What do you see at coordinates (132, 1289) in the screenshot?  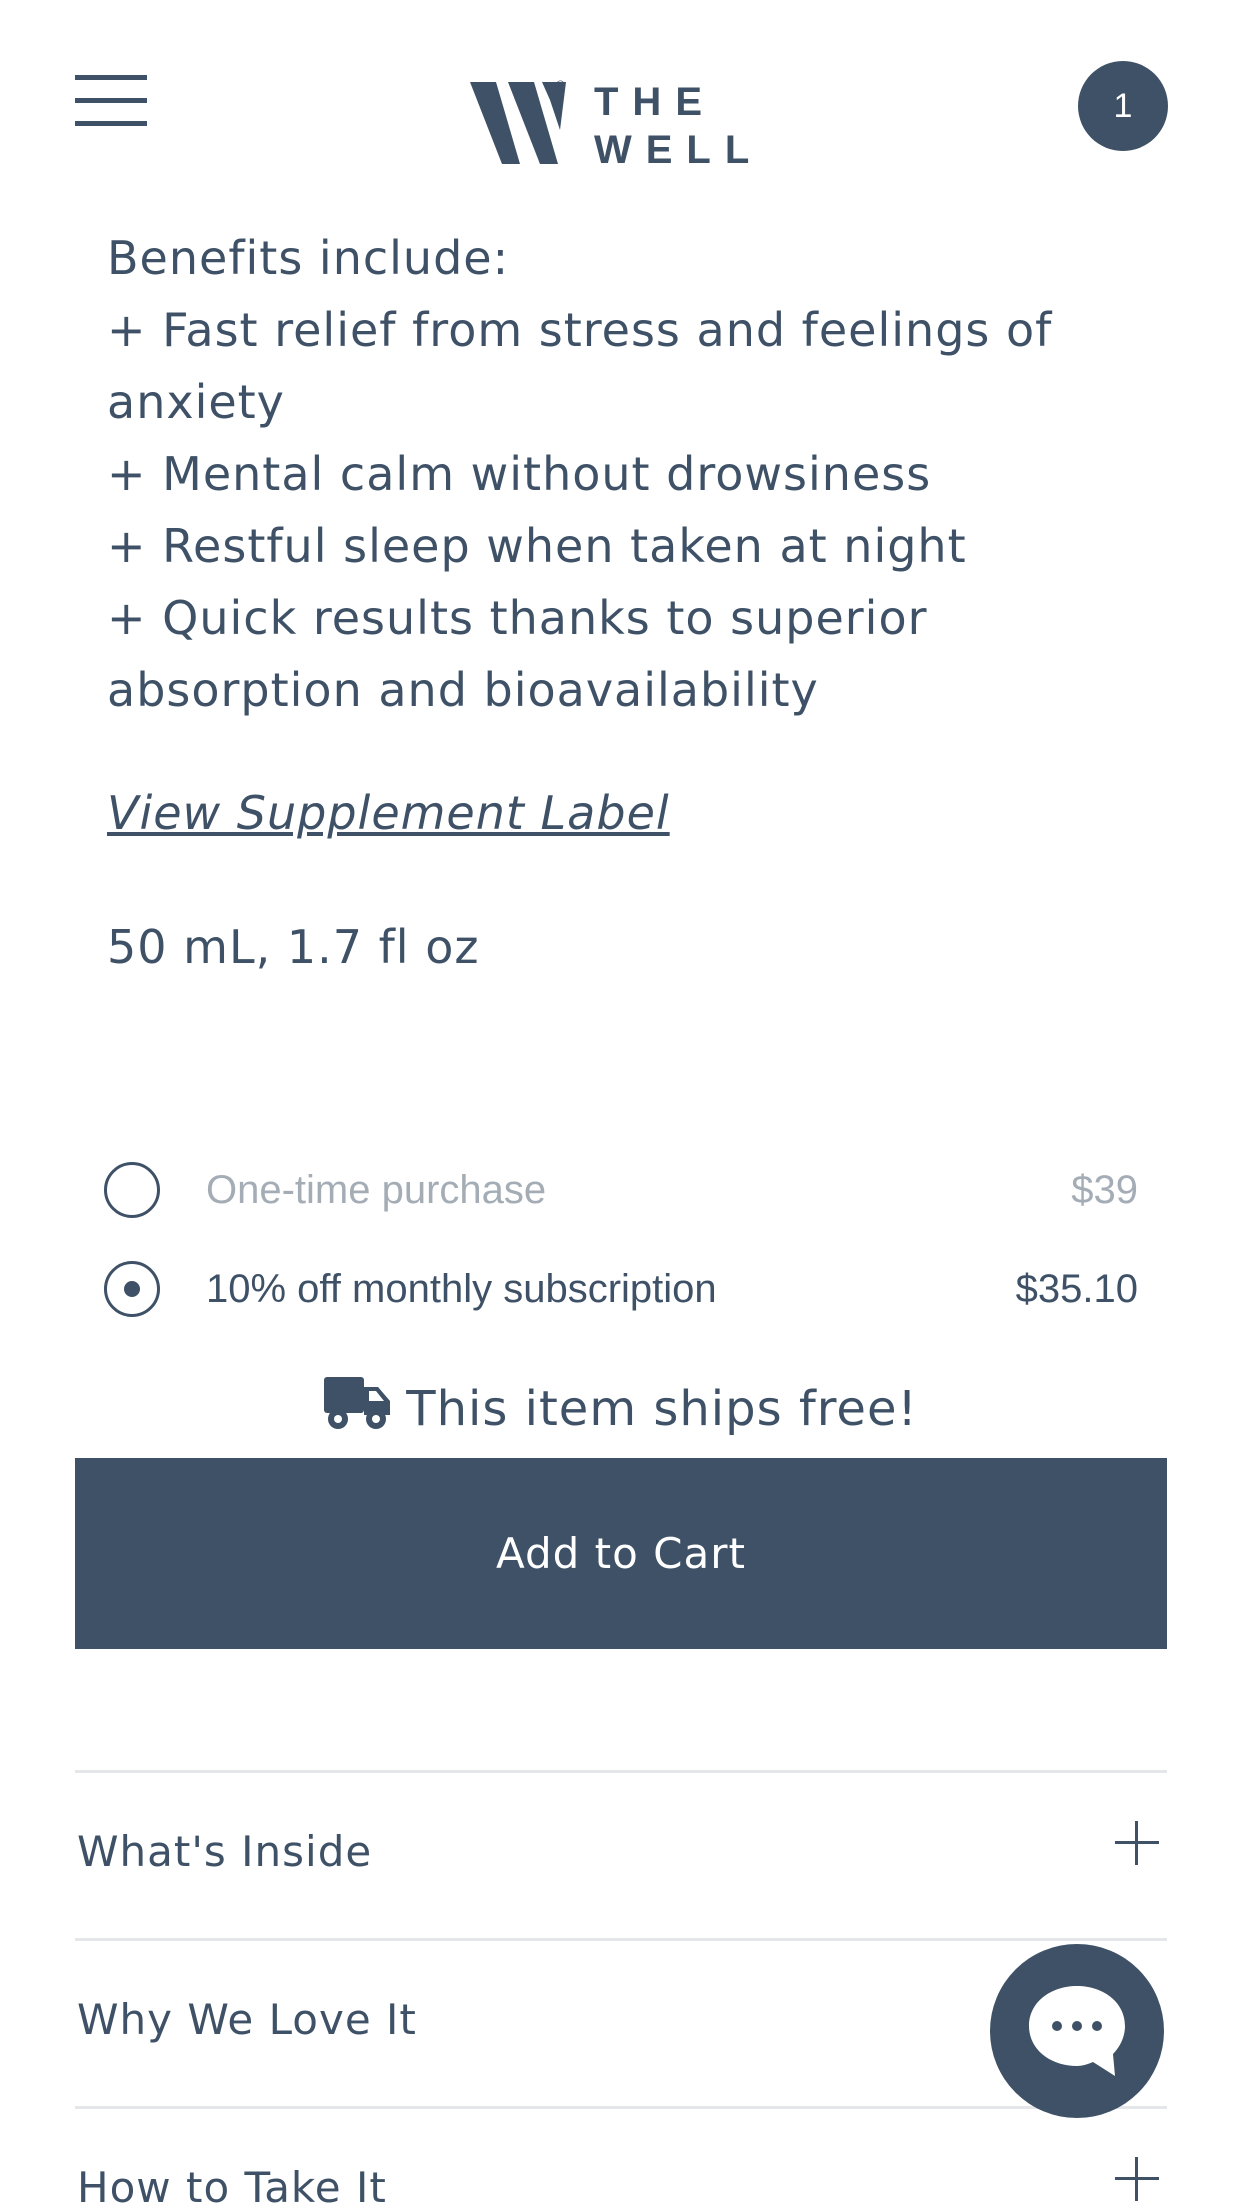 I see `radio-button-selected` at bounding box center [132, 1289].